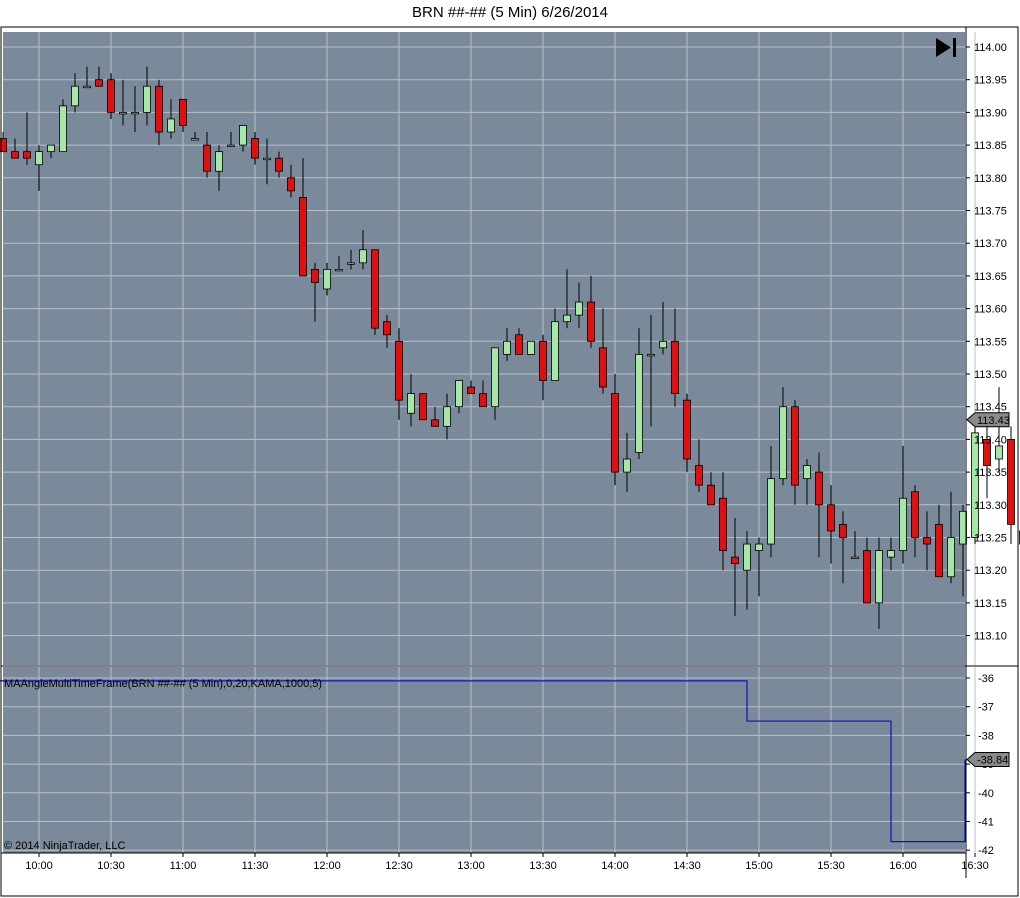  I want to click on price-tick-label: 113.35, so click(990, 473).